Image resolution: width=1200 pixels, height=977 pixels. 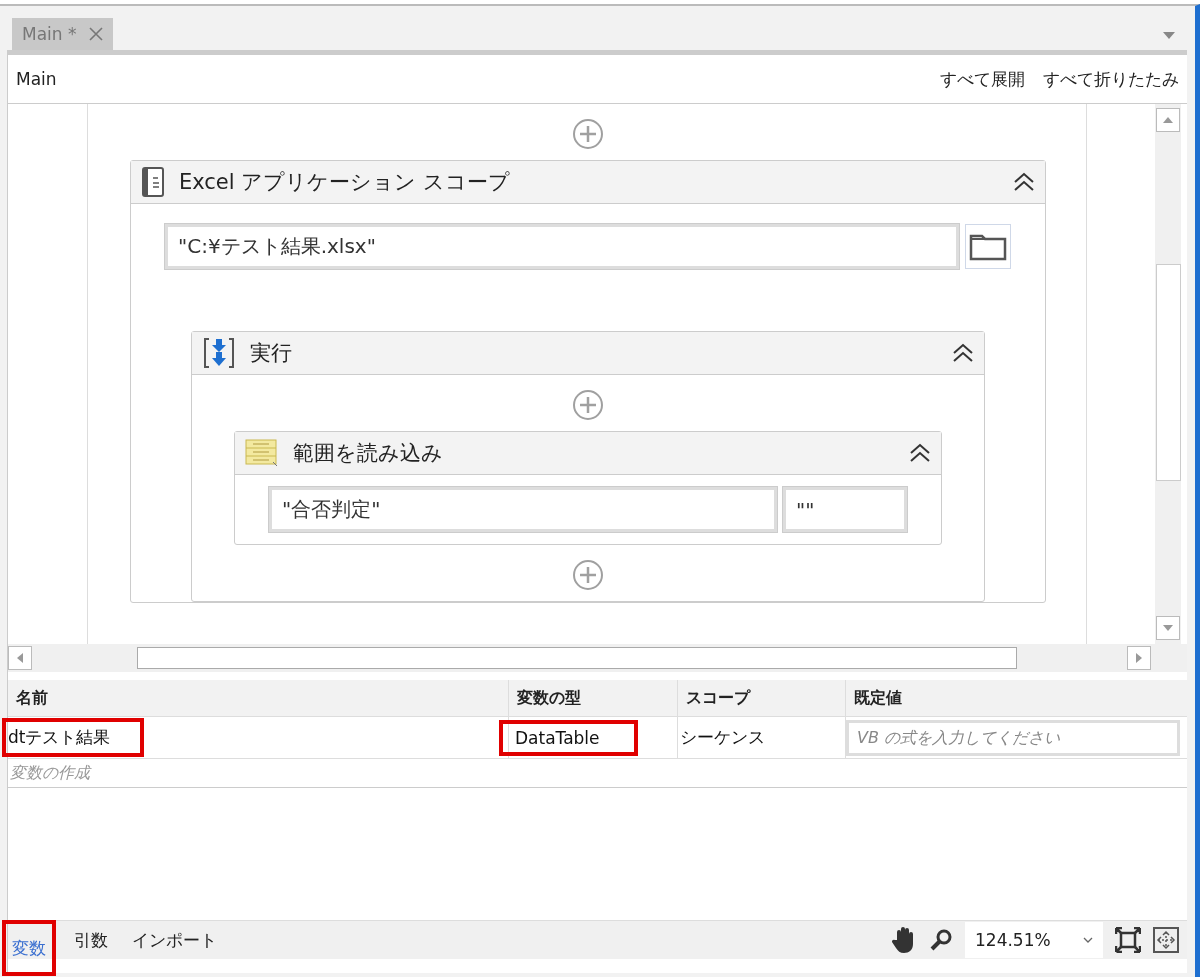 What do you see at coordinates (271, 353) in the screenshot?
I see `activity-title: 実行` at bounding box center [271, 353].